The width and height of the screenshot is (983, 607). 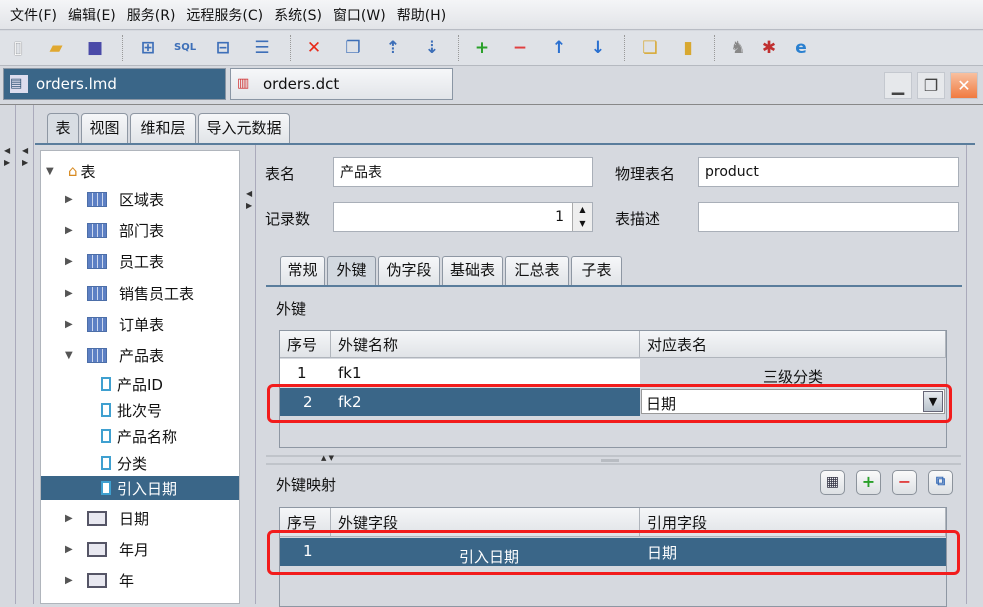 I want to click on tree-label: 部门表, so click(x=142, y=230).